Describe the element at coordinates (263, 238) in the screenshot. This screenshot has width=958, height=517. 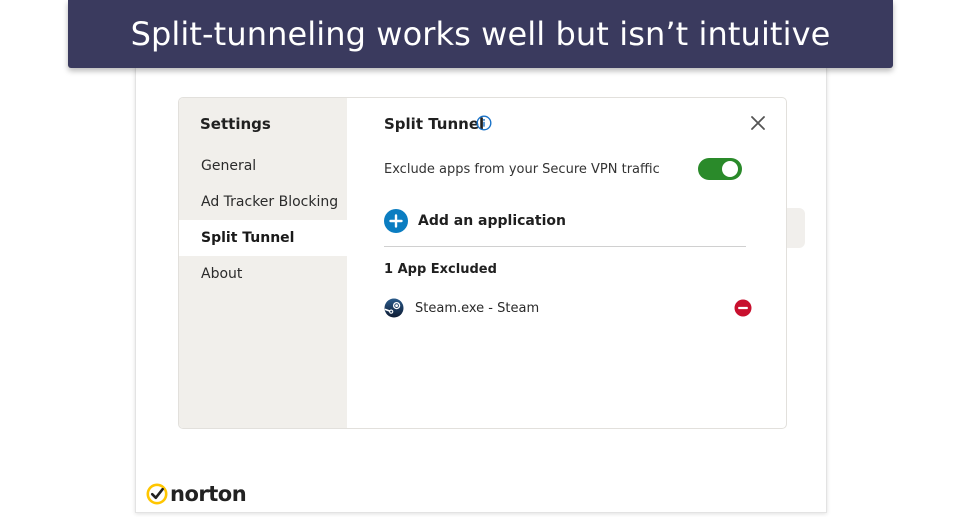
I see `sidebar-item-split-tunnel: Split Tunnel` at that location.